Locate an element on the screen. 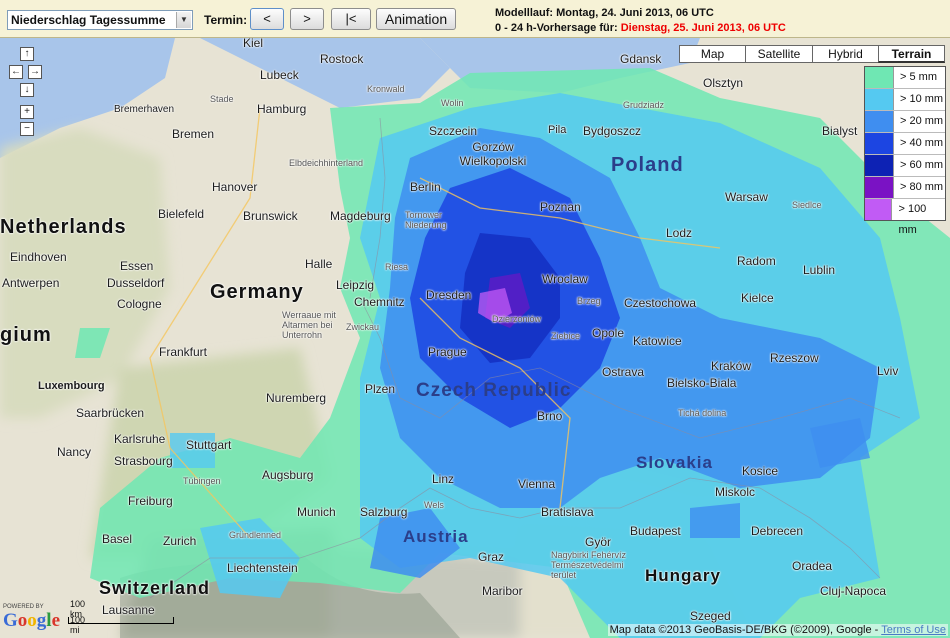 This screenshot has width=950, height=638. city-halle: Halle is located at coordinates (319, 264).